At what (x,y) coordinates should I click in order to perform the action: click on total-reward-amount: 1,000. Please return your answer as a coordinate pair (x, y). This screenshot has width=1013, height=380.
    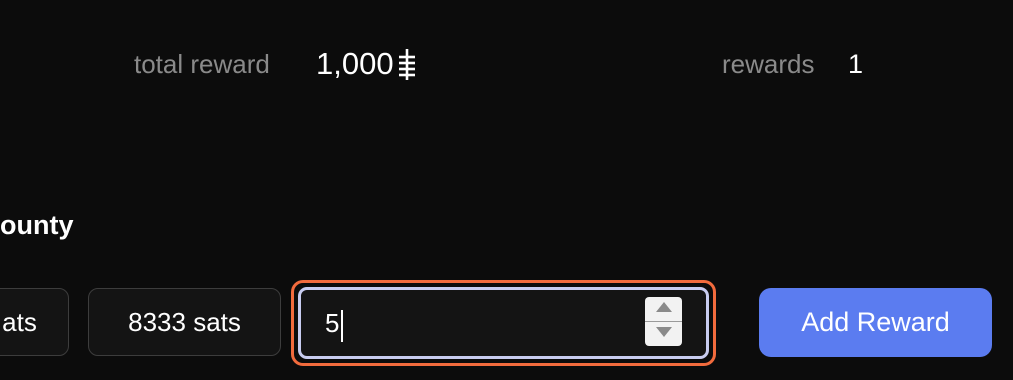
    Looking at the image, I should click on (355, 63).